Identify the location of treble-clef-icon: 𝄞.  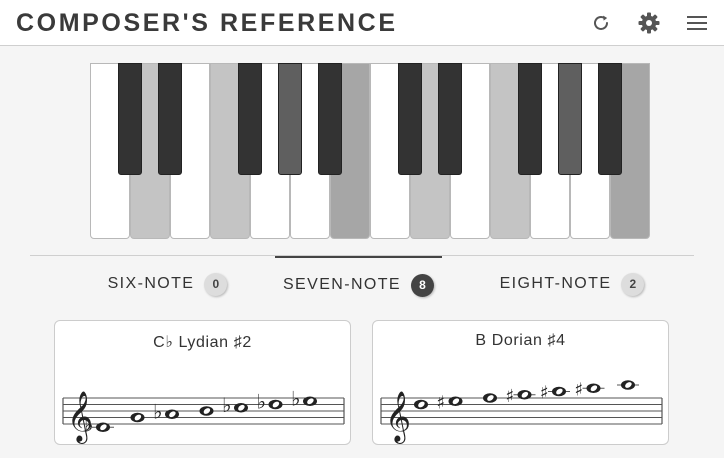
(398, 417).